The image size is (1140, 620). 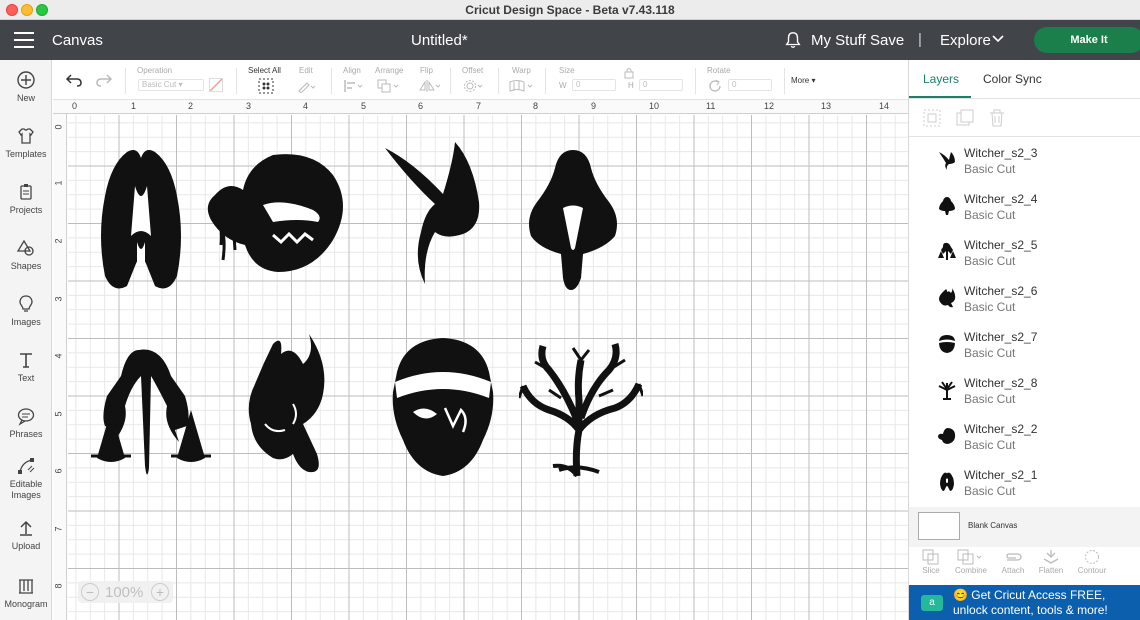 What do you see at coordinates (931, 570) in the screenshot?
I see `slice-label: Slice` at bounding box center [931, 570].